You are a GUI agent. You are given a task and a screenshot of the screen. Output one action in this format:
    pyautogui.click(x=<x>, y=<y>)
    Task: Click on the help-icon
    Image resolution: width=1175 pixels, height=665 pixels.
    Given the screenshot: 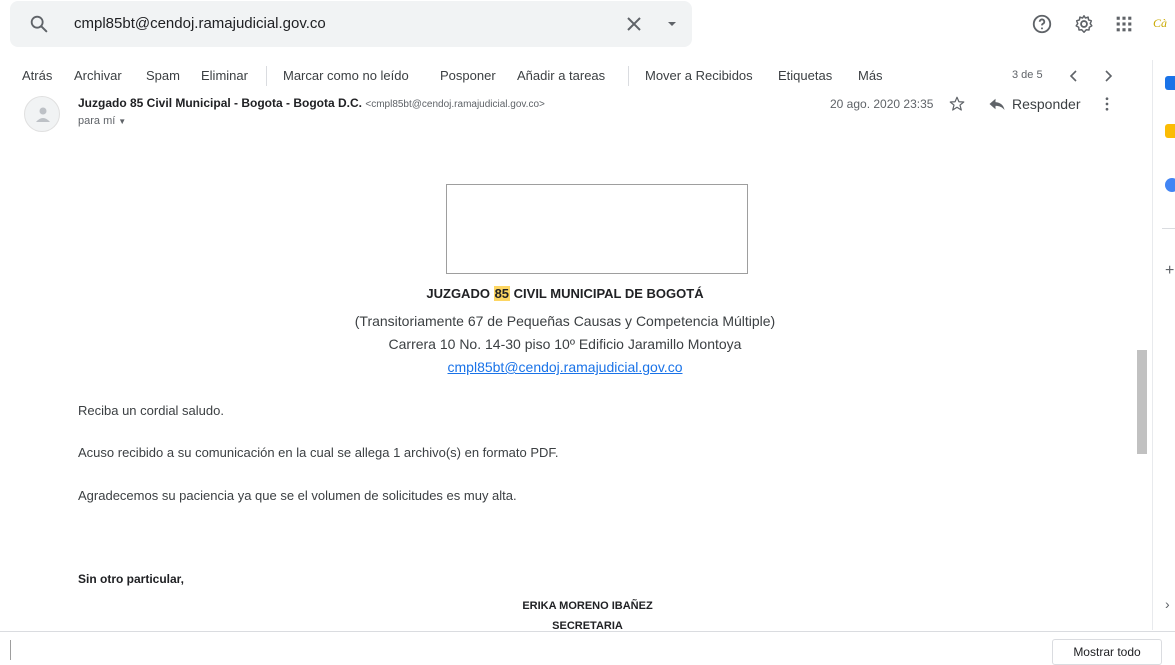 What is the action you would take?
    pyautogui.click(x=1042, y=24)
    